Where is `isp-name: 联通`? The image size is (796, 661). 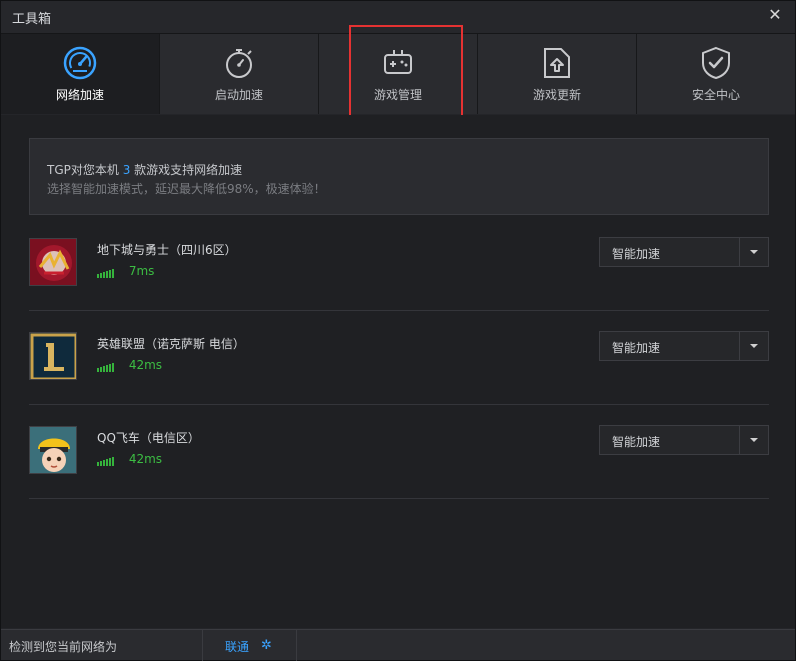 isp-name: 联通 is located at coordinates (237, 646).